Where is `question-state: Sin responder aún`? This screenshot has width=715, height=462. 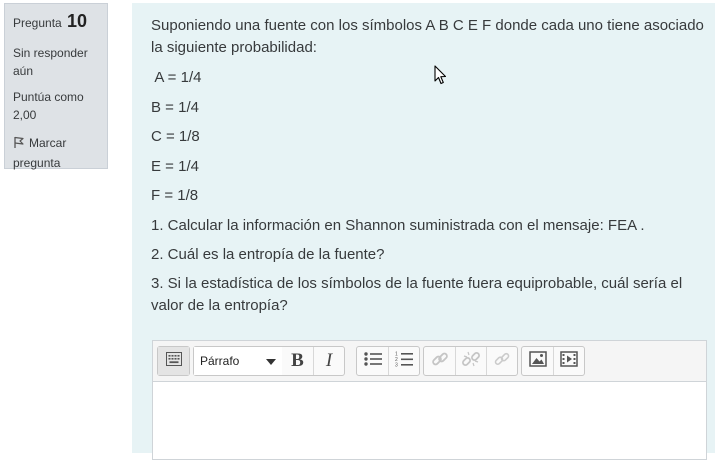
question-state: Sin responder aún is located at coordinates (50, 62).